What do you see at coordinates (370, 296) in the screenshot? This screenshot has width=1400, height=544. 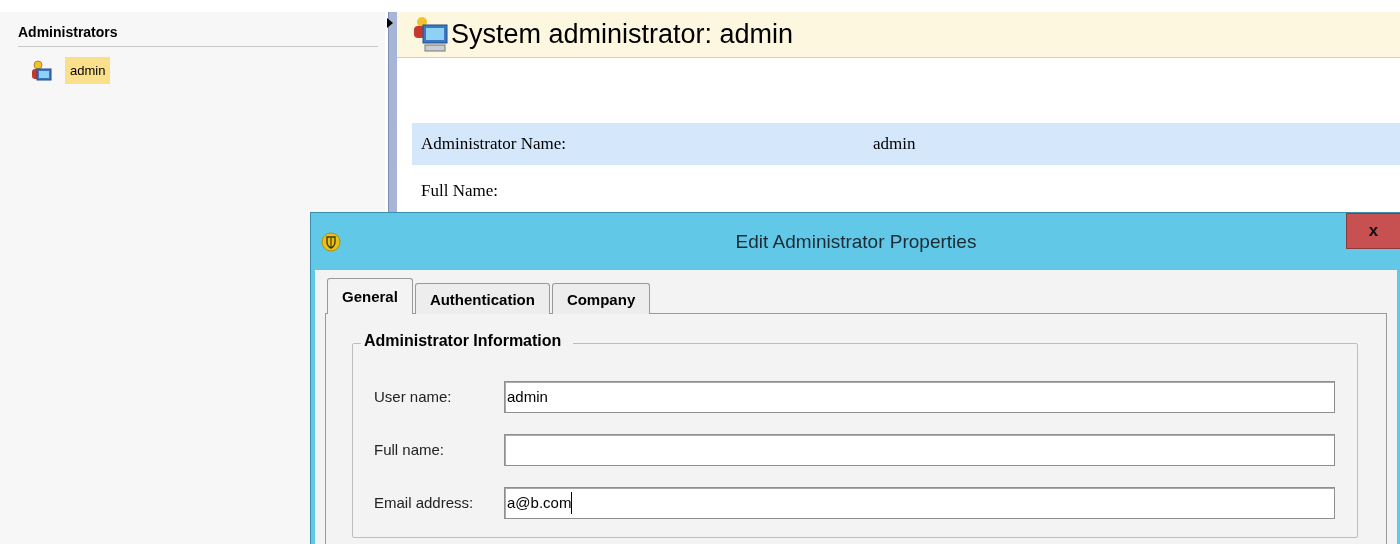 I see `tab: General` at bounding box center [370, 296].